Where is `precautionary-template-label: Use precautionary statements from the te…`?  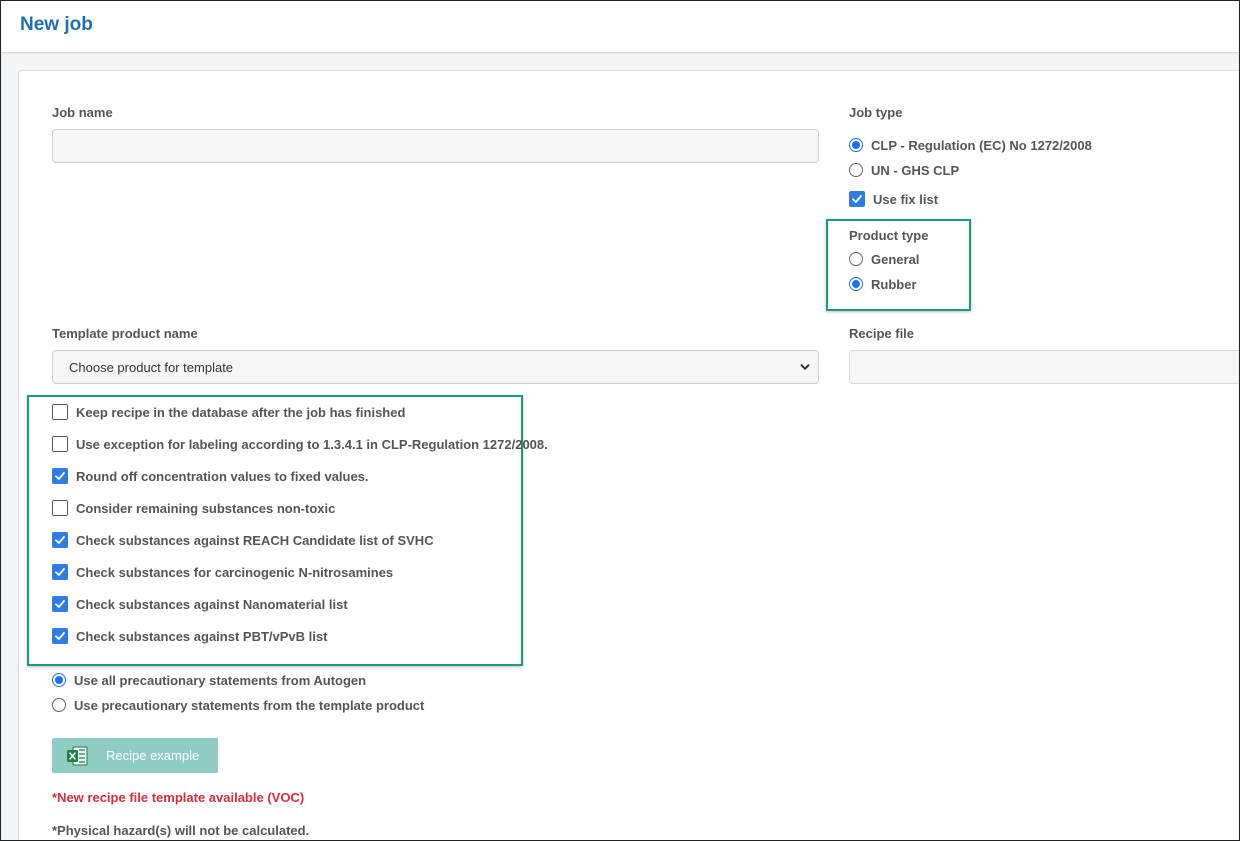
precautionary-template-label: Use precautionary statements from the te… is located at coordinates (249, 705).